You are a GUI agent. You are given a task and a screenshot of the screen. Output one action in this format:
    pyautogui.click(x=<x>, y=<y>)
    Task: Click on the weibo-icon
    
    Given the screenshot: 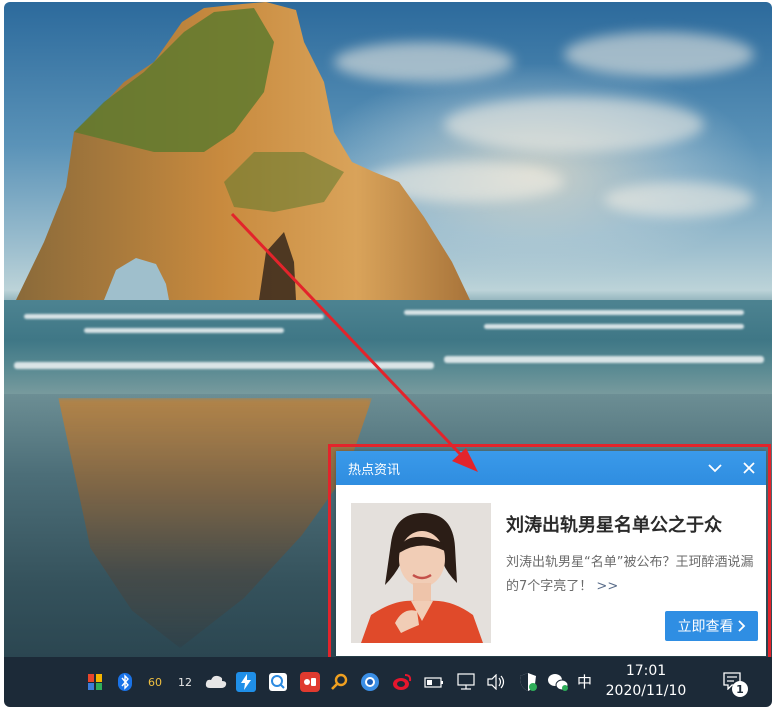 What is the action you would take?
    pyautogui.click(x=402, y=682)
    